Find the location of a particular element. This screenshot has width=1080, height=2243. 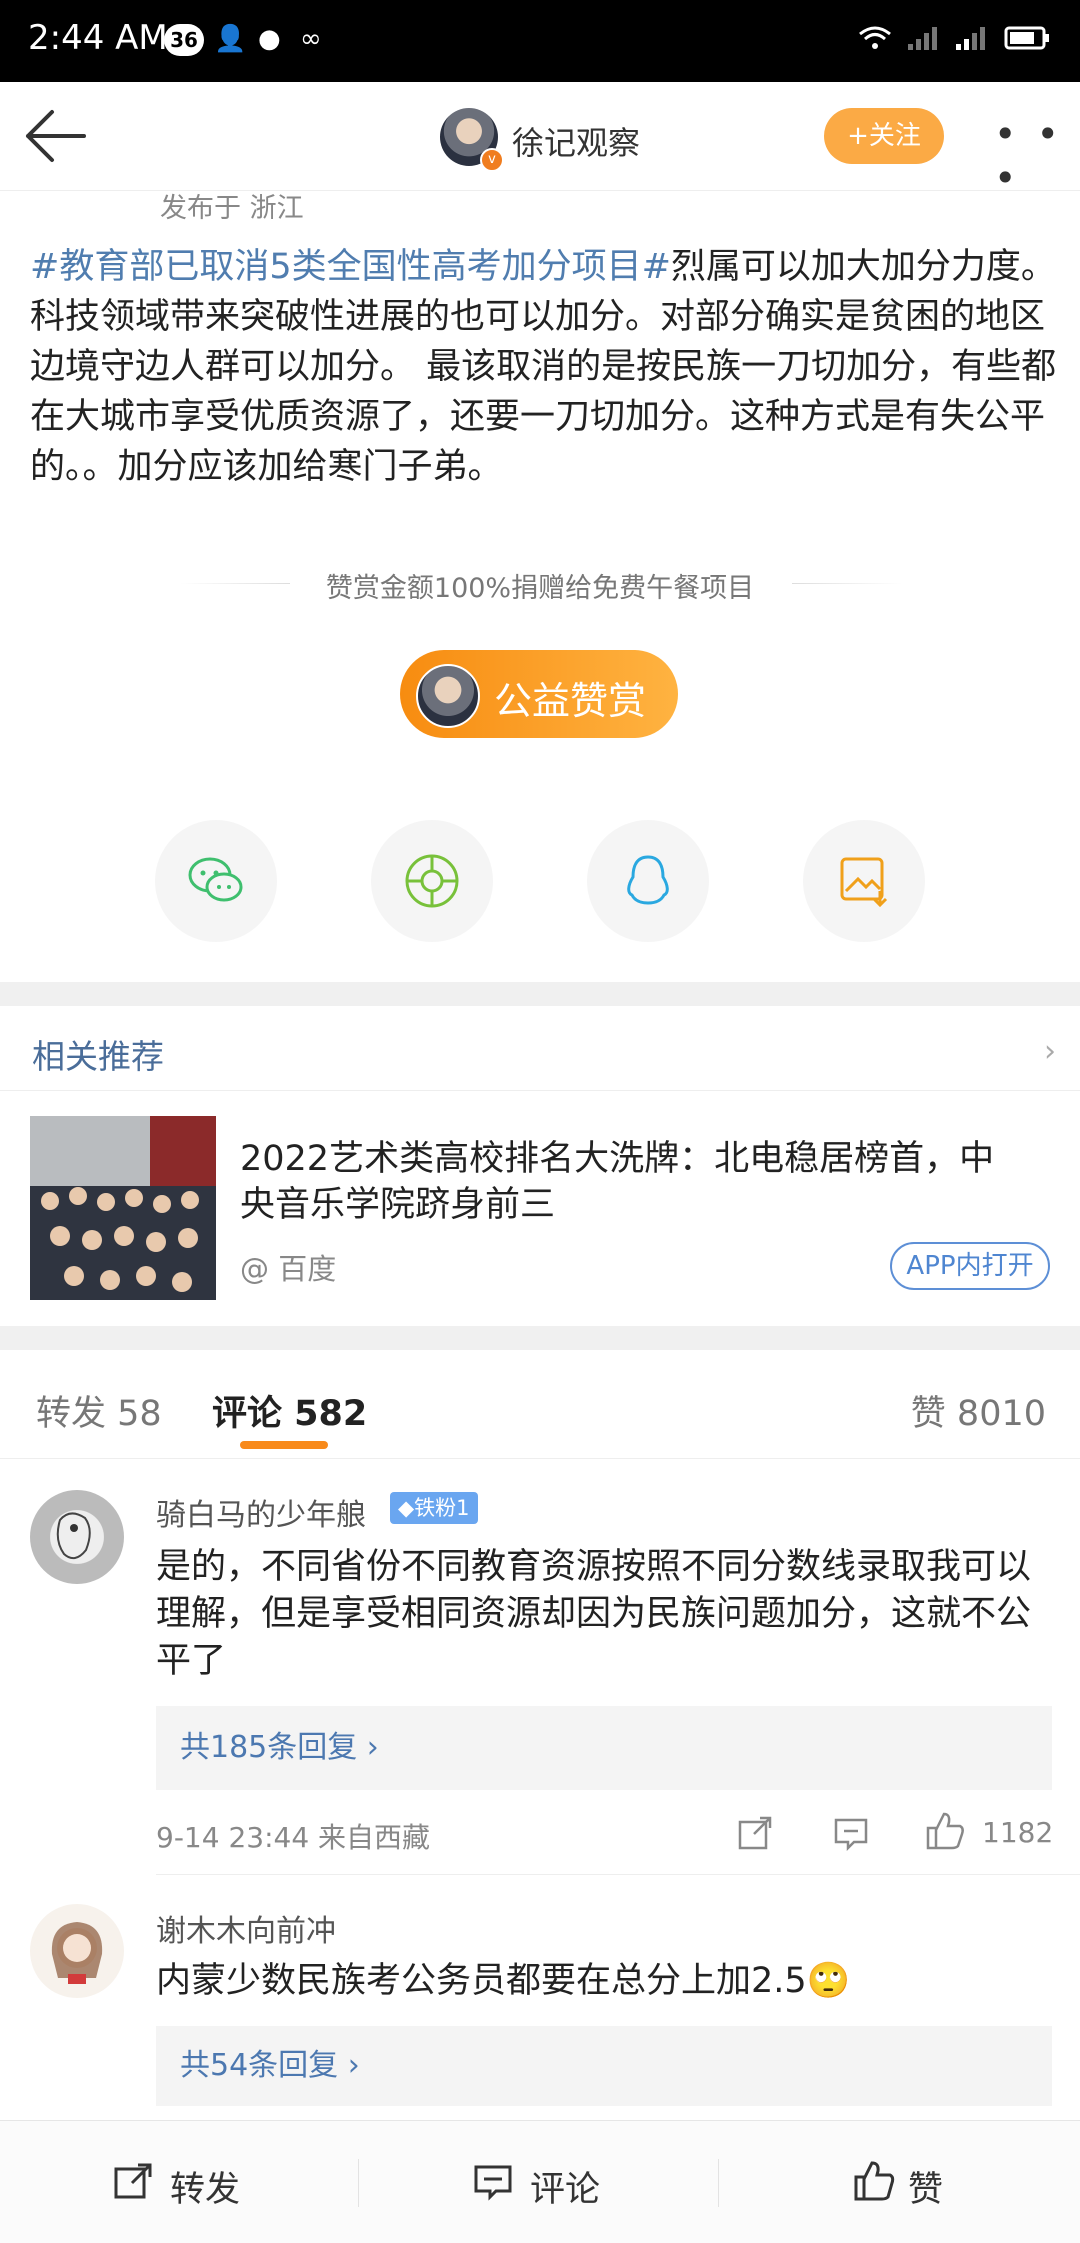

tab-comment: 评论 582 is located at coordinates (289, 1410).